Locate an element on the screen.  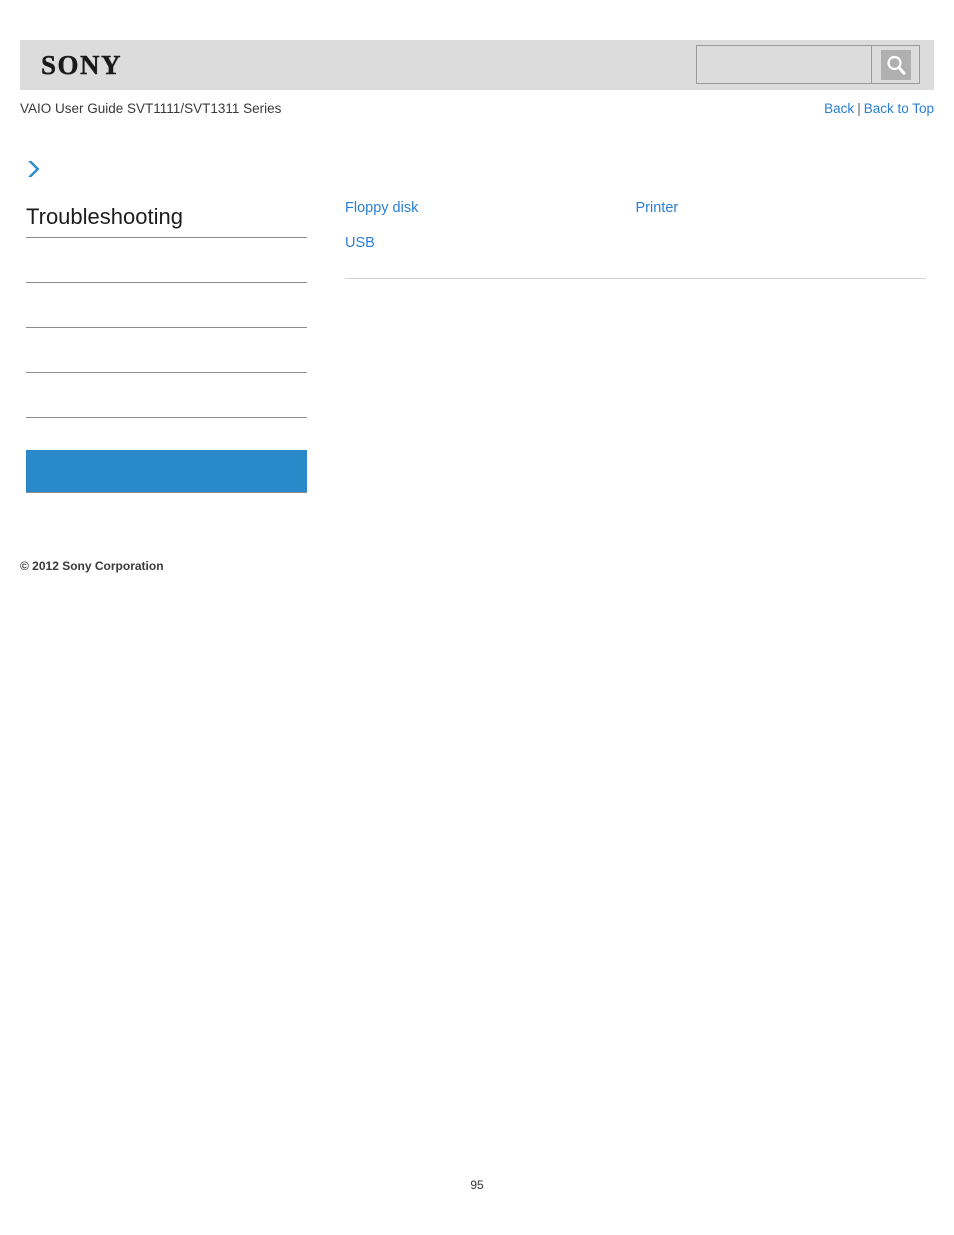
sidebar-item-selected is located at coordinates (166, 471).